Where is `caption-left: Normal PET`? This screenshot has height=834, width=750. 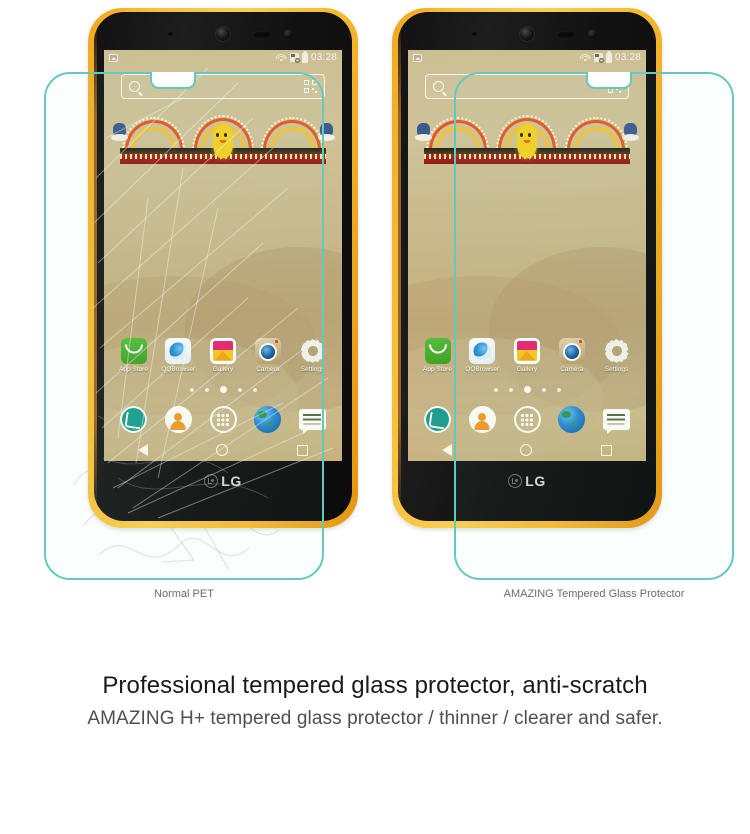 caption-left: Normal PET is located at coordinates (184, 594).